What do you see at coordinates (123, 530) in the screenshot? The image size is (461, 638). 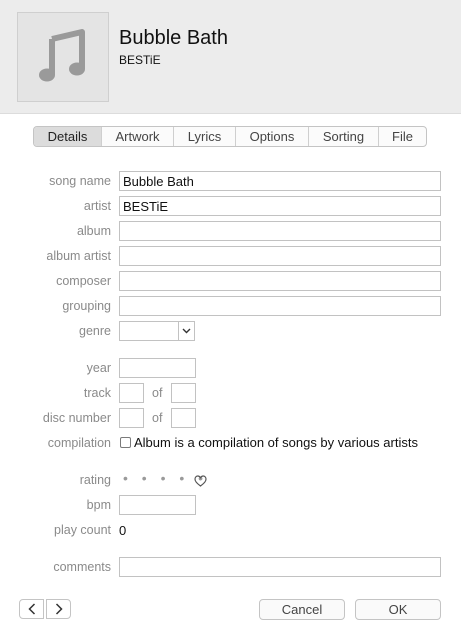 I see `play-count-value: 0` at bounding box center [123, 530].